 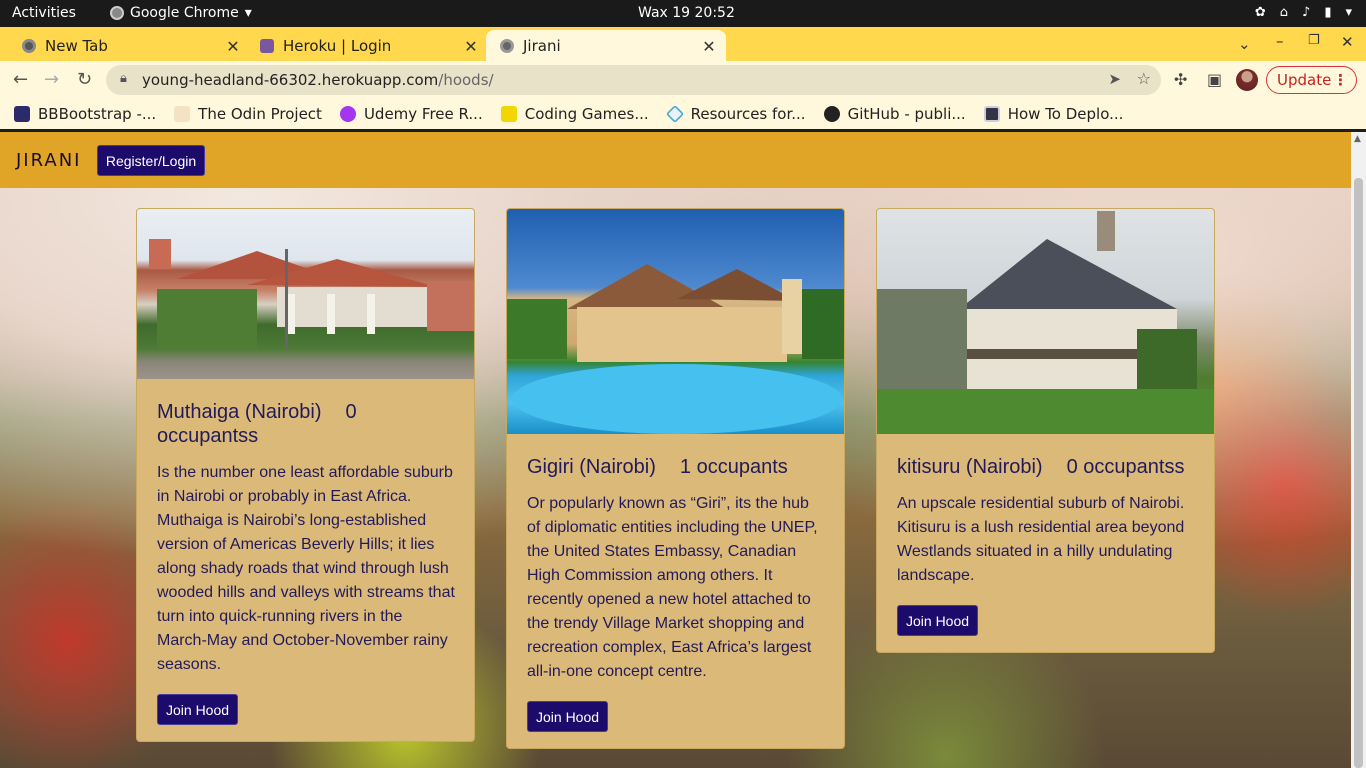 I want to click on register-login-button: Register/Login, so click(x=151, y=160).